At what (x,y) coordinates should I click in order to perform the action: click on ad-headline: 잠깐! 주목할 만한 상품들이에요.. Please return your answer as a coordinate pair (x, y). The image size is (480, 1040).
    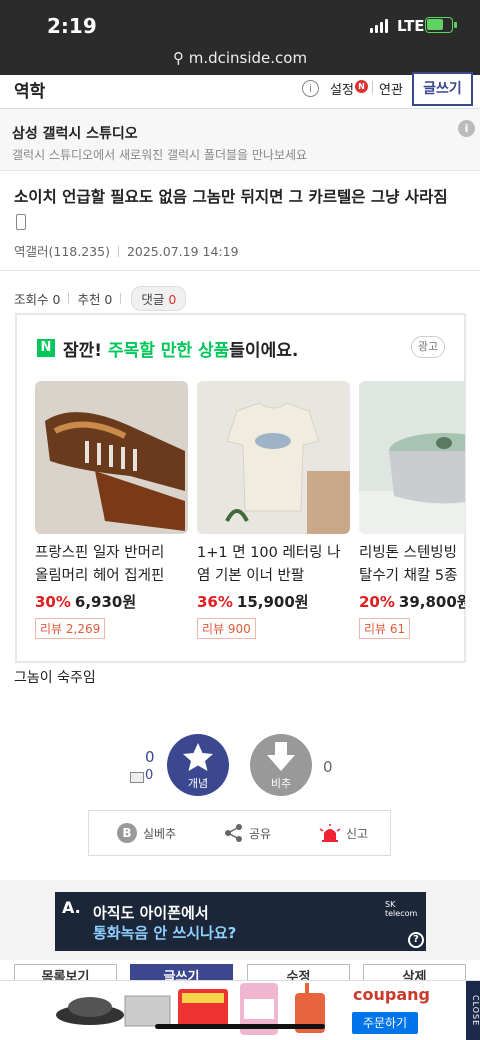
    Looking at the image, I should click on (181, 351).